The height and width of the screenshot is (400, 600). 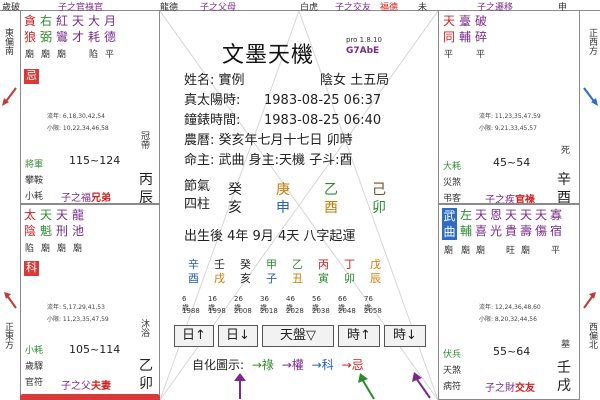 What do you see at coordinates (212, 100) in the screenshot?
I see `solar-time-label: 真太陽時:` at bounding box center [212, 100].